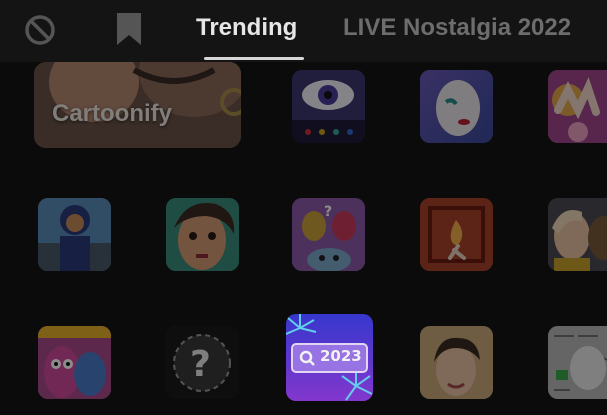 The height and width of the screenshot is (415, 607). I want to click on active-tab-indicator, so click(254, 58).